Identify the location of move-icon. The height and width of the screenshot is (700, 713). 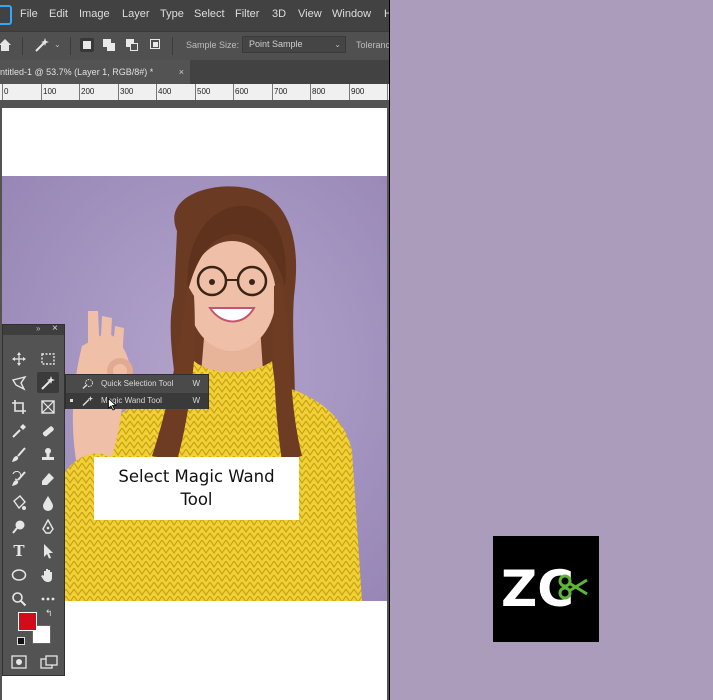
(19, 358).